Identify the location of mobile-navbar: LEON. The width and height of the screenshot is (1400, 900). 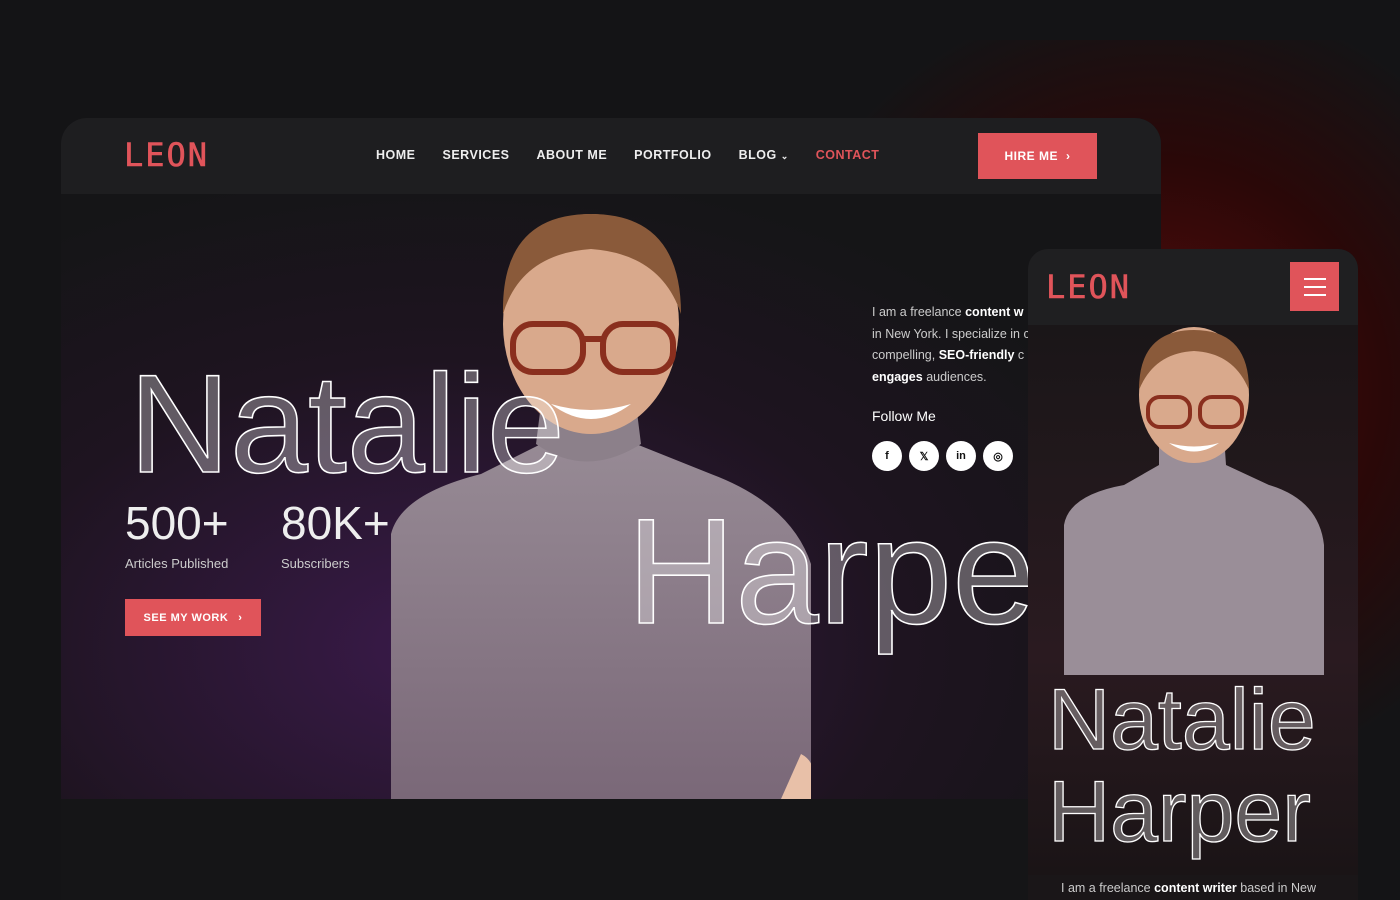
(1193, 287).